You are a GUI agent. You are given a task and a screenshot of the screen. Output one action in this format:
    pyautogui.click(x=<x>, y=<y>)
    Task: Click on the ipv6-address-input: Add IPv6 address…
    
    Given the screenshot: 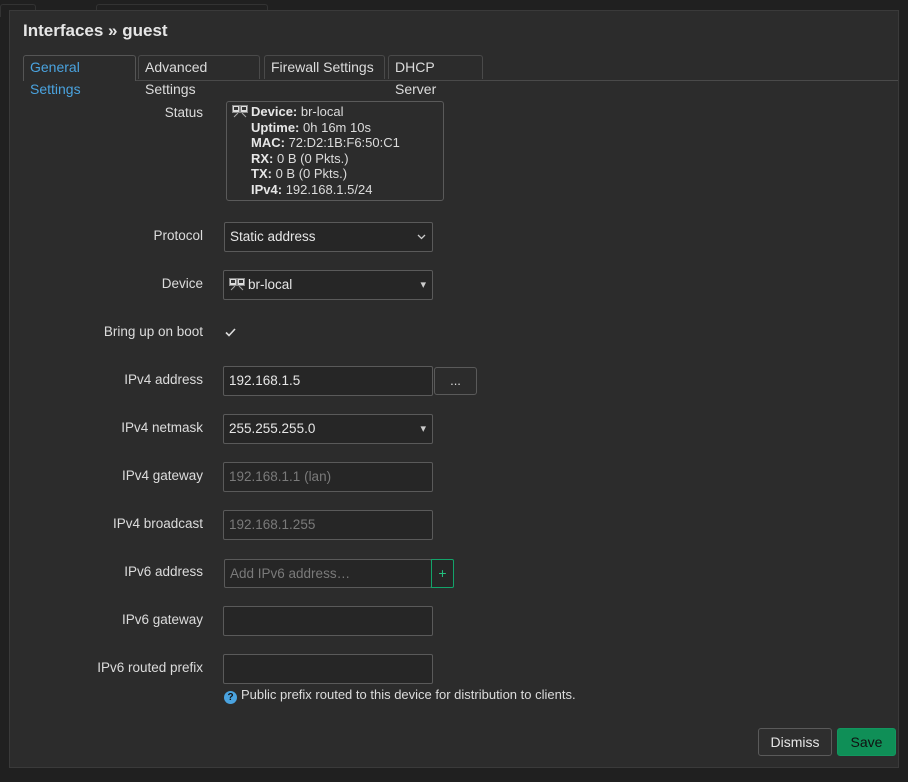 What is the action you would take?
    pyautogui.click(x=328, y=573)
    